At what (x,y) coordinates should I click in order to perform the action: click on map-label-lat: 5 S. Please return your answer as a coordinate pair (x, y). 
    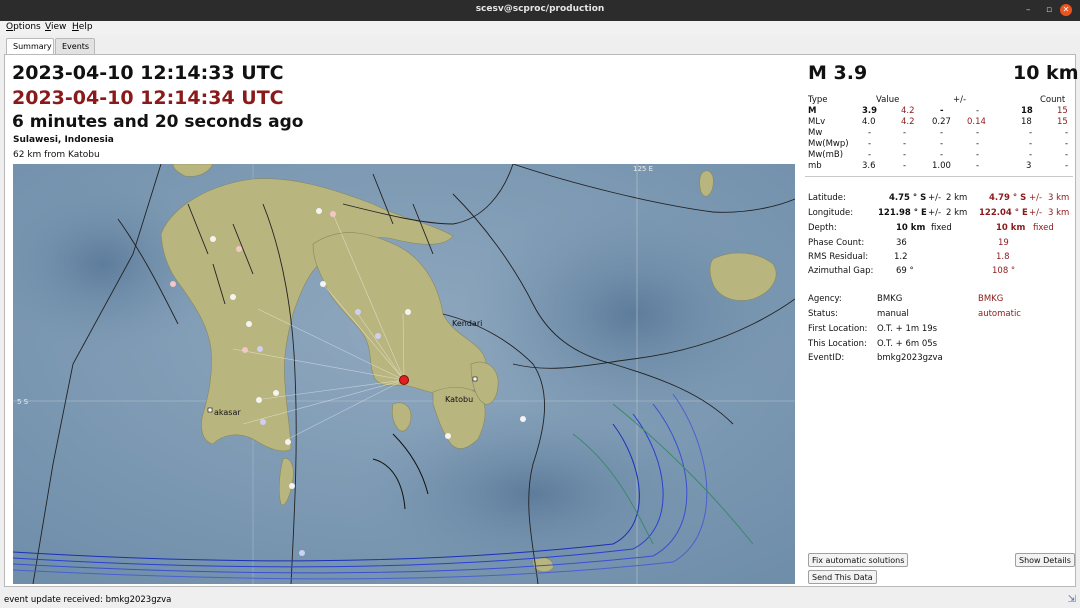
    Looking at the image, I should click on (23, 402).